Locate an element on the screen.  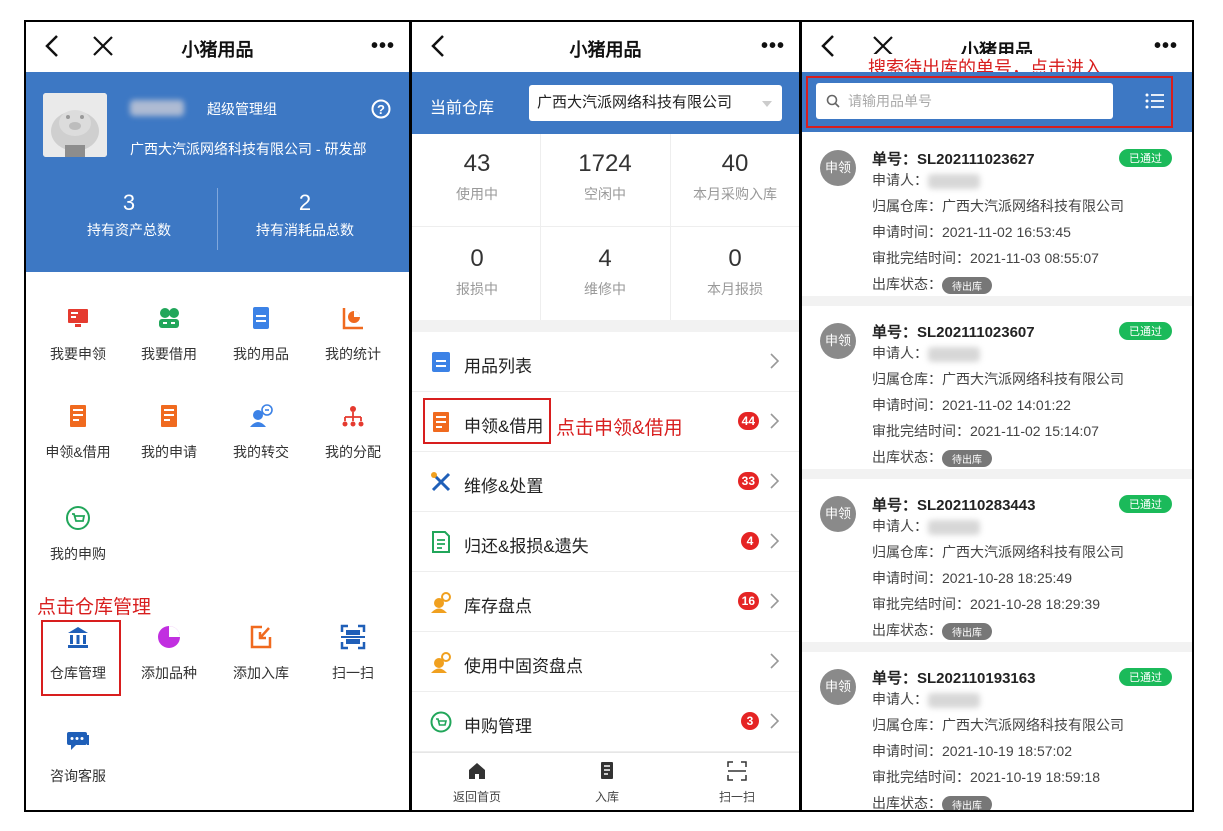
stat-in-use: 43 使用中 is located at coordinates (477, 177).